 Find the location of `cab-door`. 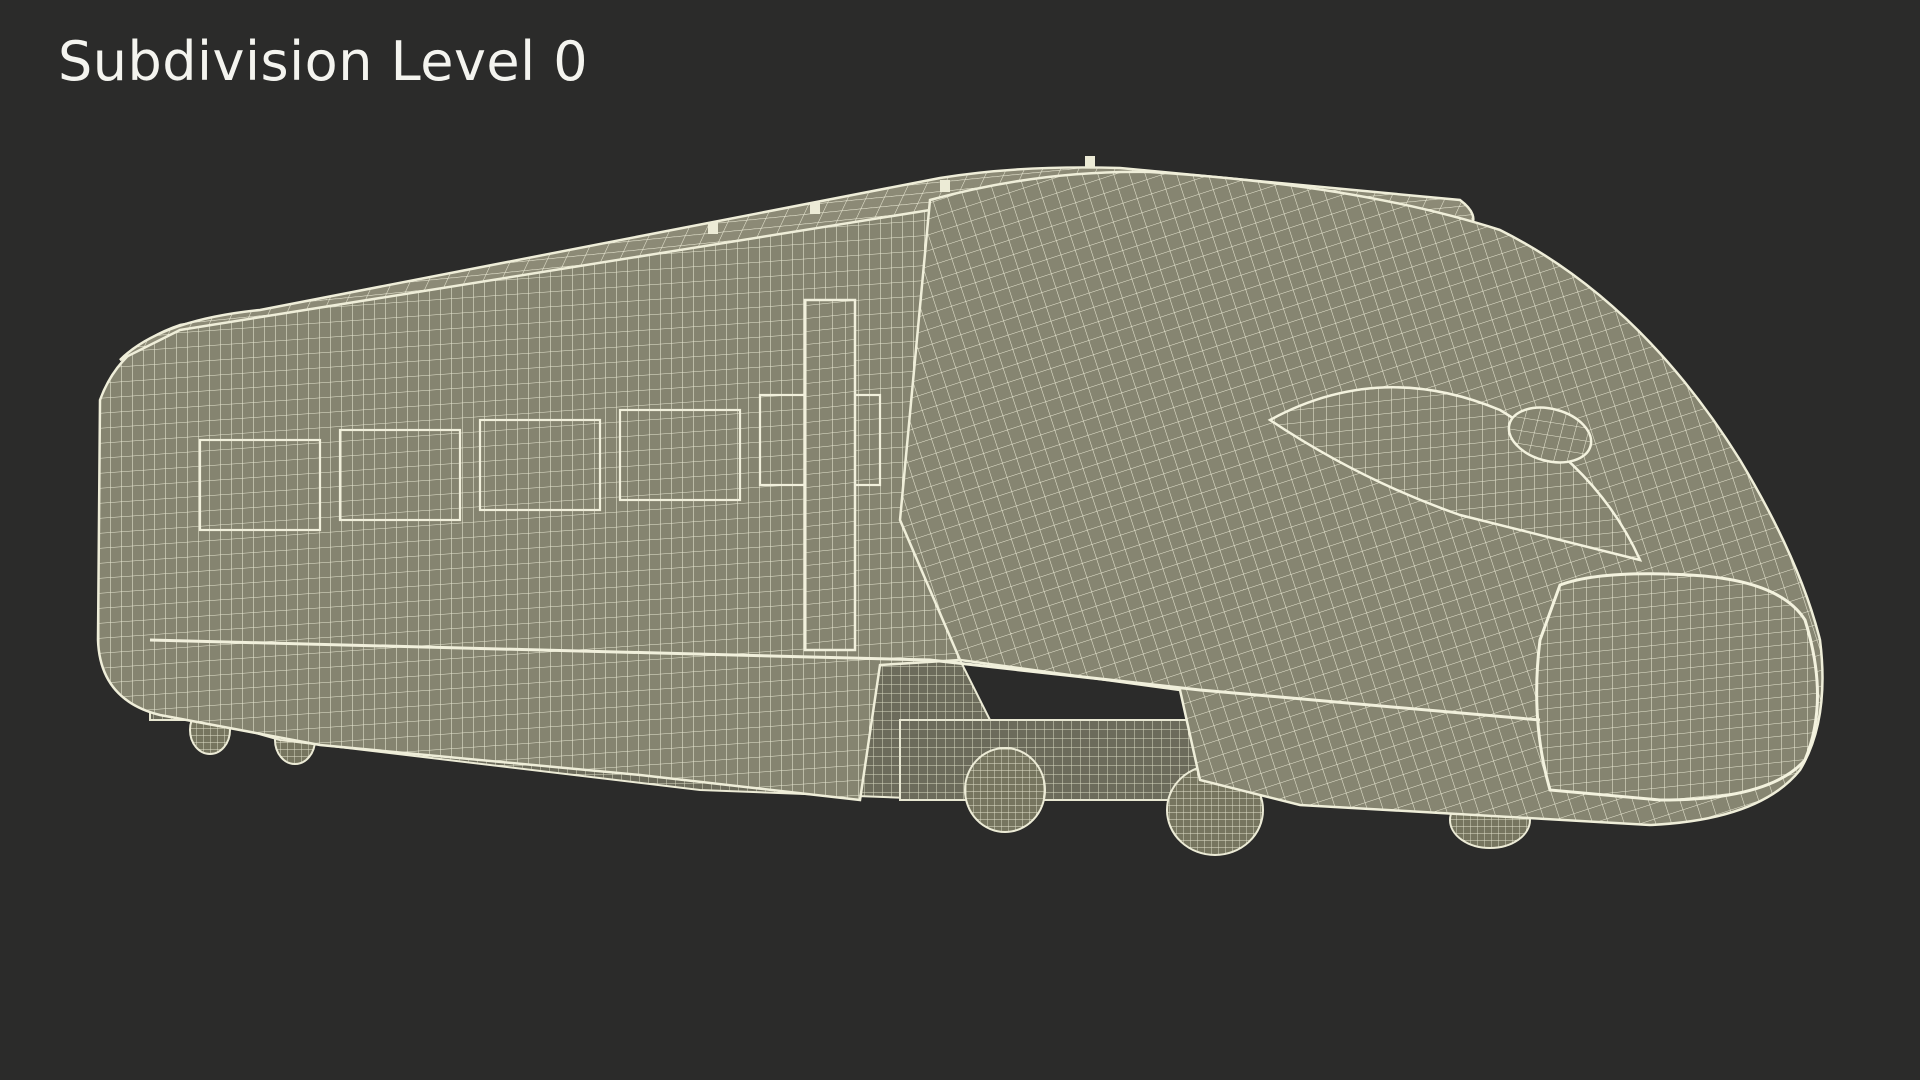

cab-door is located at coordinates (830, 475).